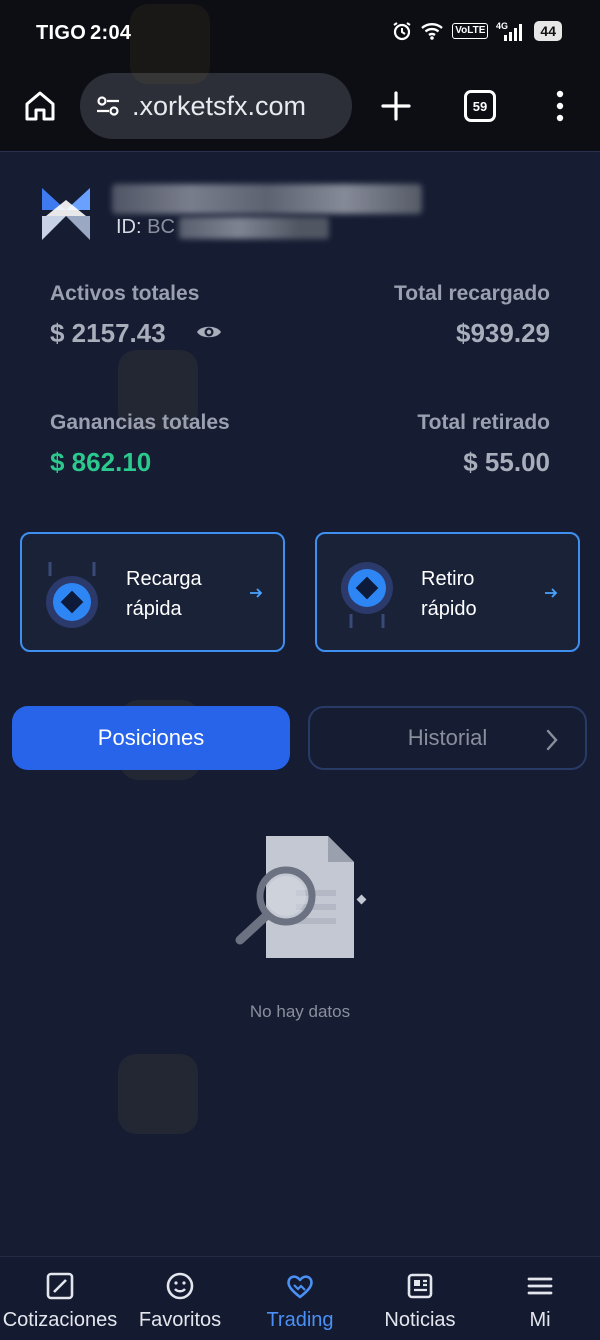  What do you see at coordinates (432, 31) in the screenshot?
I see `wifi-icon` at bounding box center [432, 31].